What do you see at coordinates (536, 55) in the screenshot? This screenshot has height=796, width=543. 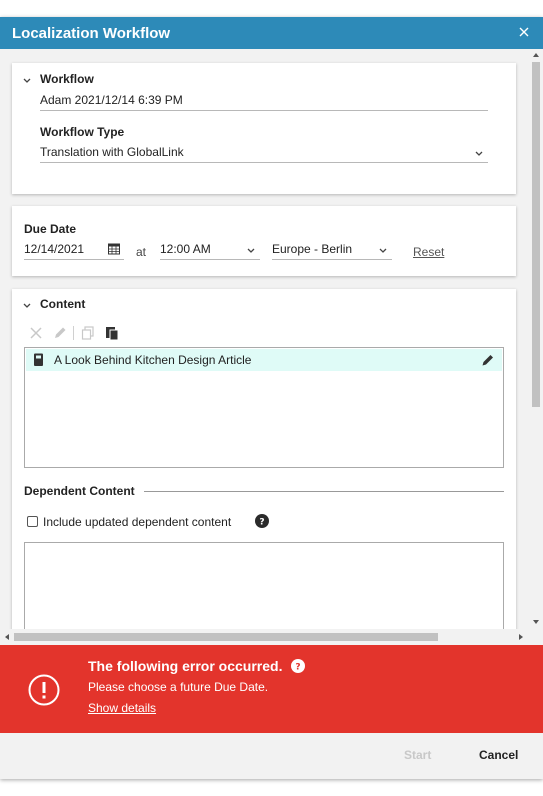 I see `scroll-up-icon` at bounding box center [536, 55].